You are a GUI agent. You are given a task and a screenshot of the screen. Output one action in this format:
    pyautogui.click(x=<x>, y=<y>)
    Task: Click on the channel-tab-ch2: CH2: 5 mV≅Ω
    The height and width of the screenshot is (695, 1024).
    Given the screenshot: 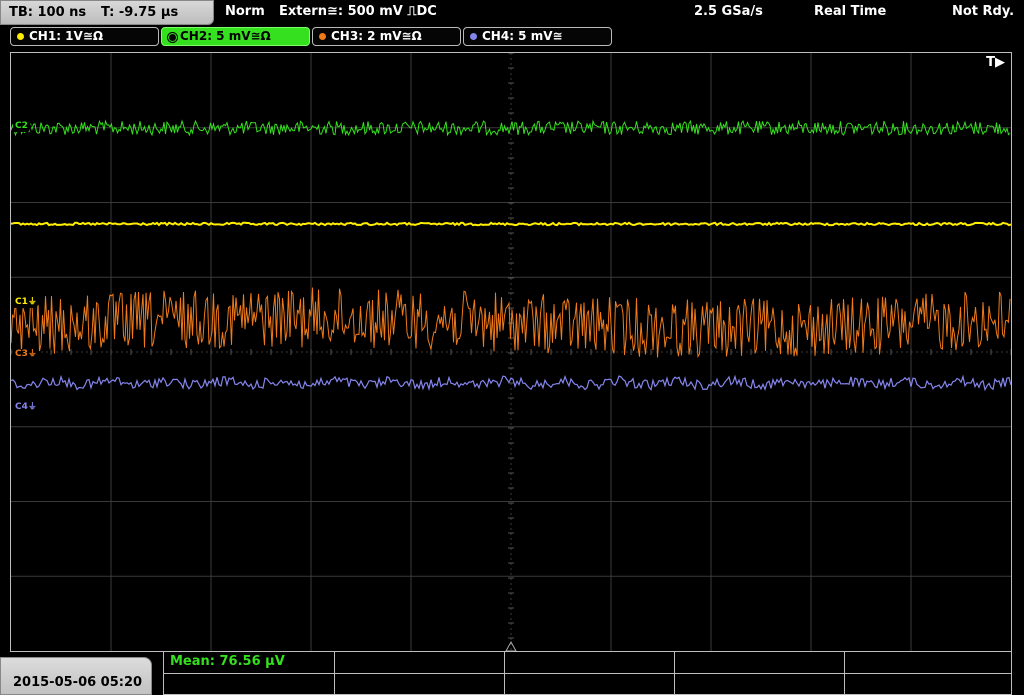 What is the action you would take?
    pyautogui.click(x=235, y=36)
    